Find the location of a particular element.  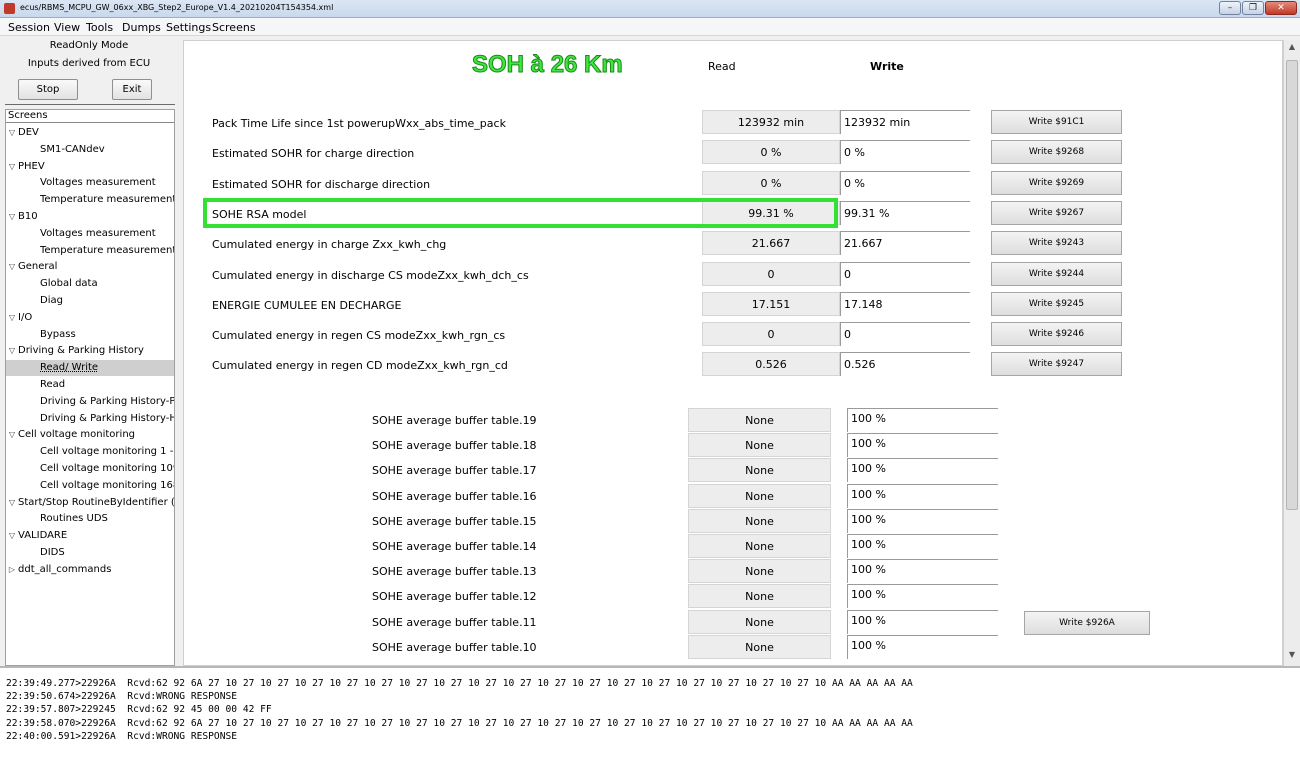

tree-item-label: Read is located at coordinates (53, 384).